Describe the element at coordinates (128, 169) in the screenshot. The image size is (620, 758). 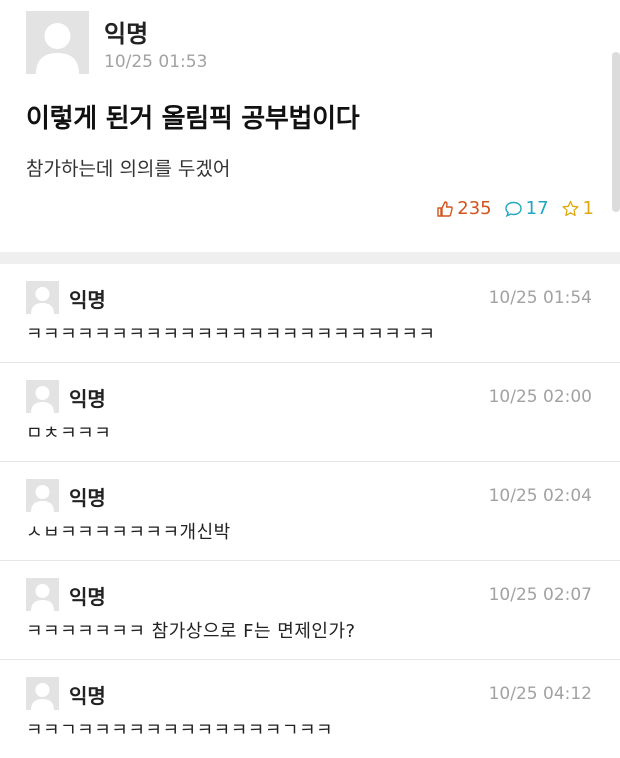
I see `post-body: 참가하는데 의의를 두겠어` at that location.